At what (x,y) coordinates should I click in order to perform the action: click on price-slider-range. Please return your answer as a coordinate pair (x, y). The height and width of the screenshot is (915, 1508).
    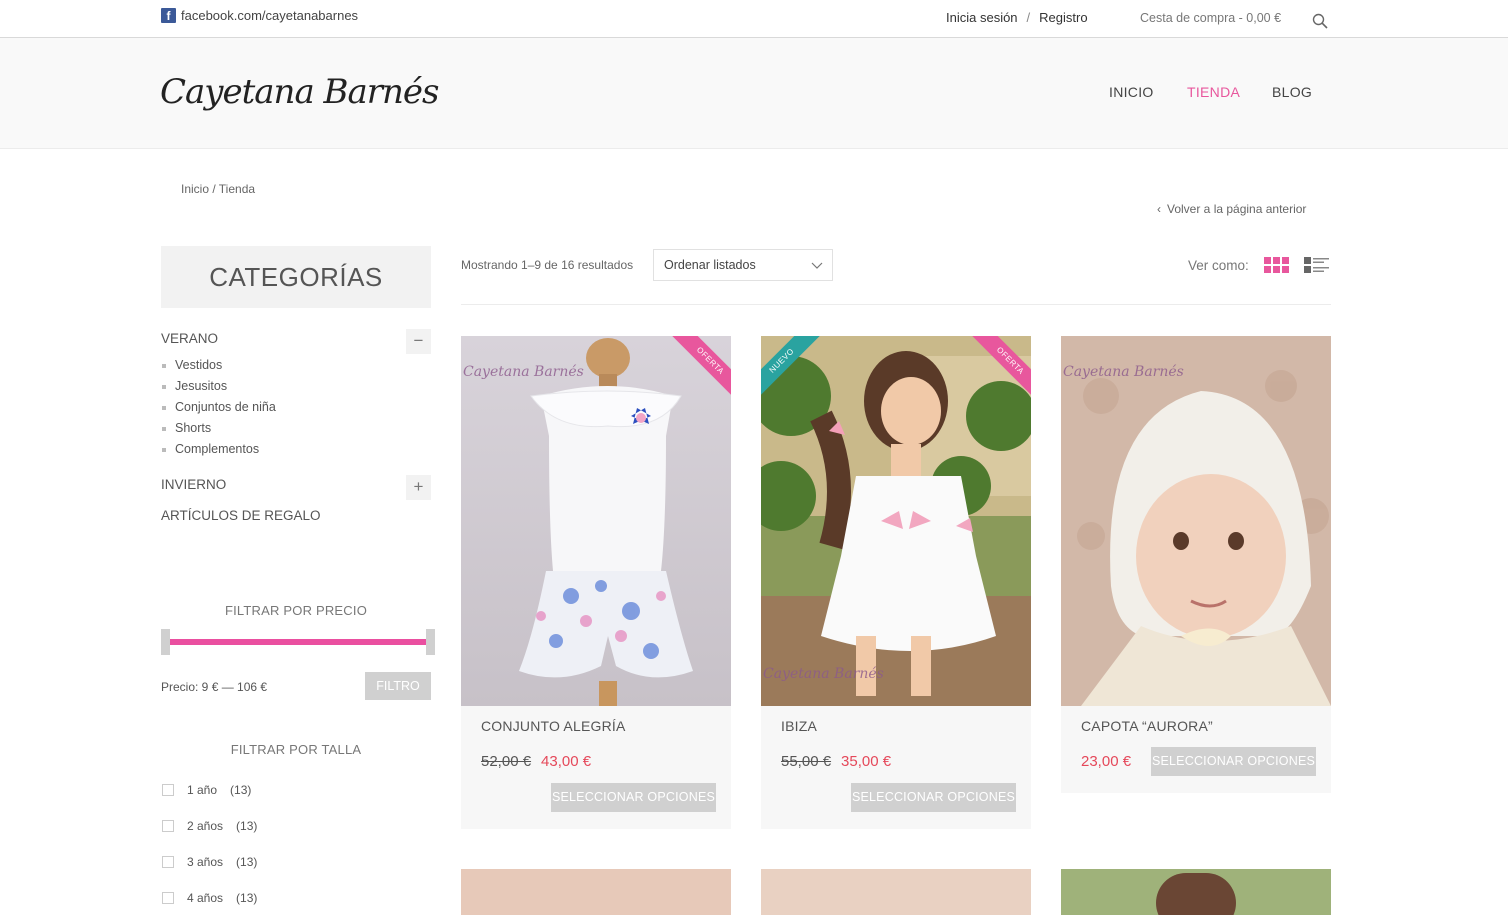
    Looking at the image, I should click on (298, 642).